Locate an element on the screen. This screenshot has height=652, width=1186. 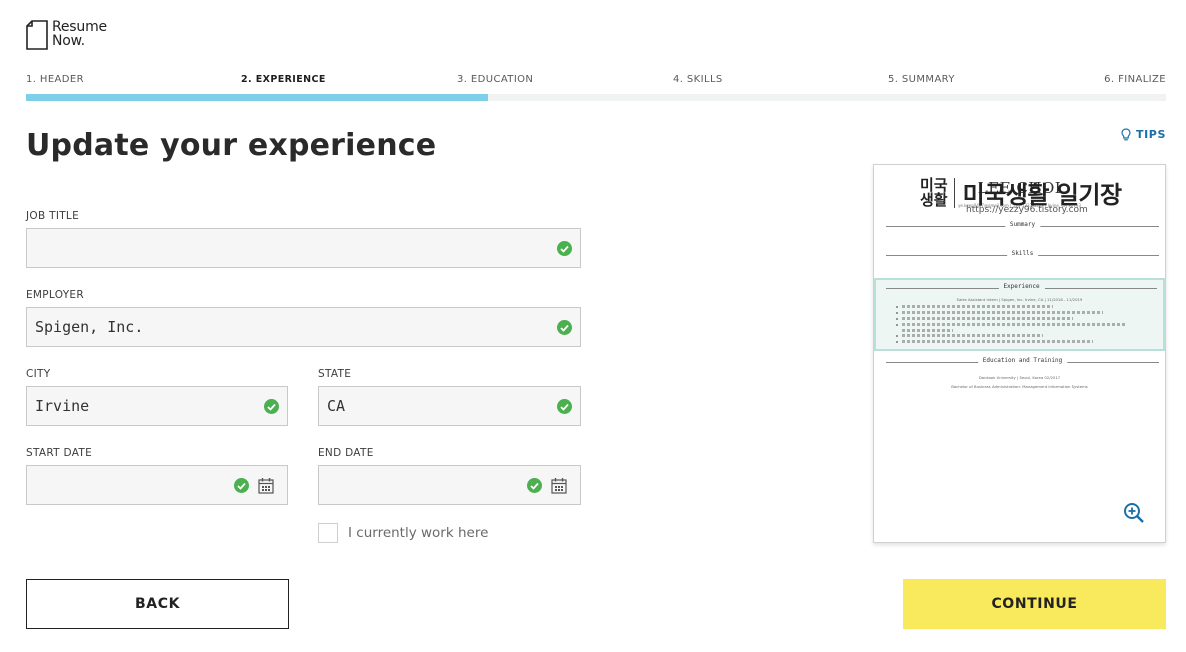
resume-now-logo: Resume Now. is located at coordinates (66, 36).